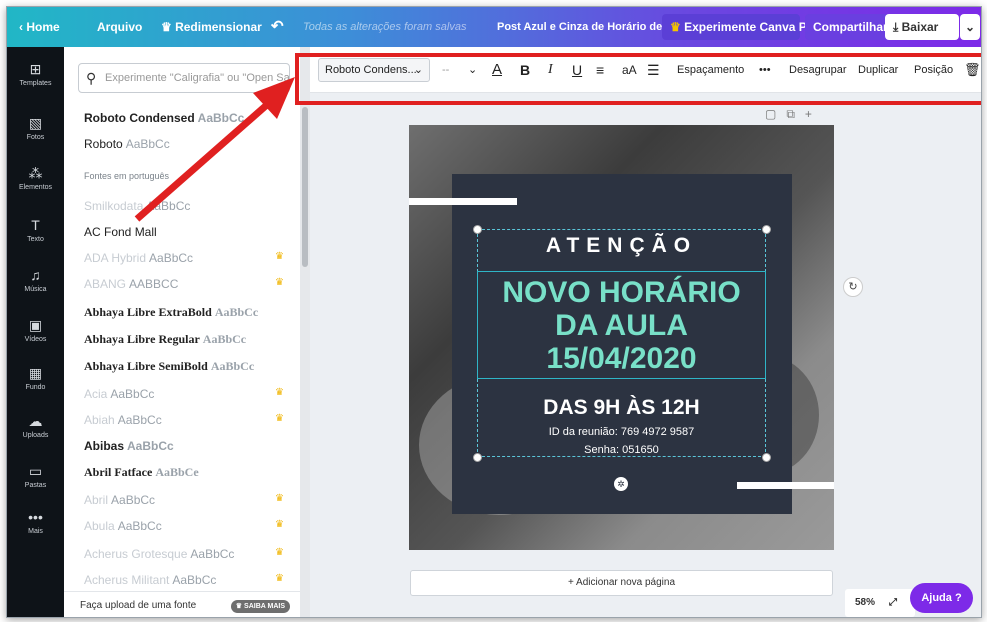 The width and height of the screenshot is (987, 622). What do you see at coordinates (941, 598) in the screenshot?
I see `help-button: Ajuda ?` at bounding box center [941, 598].